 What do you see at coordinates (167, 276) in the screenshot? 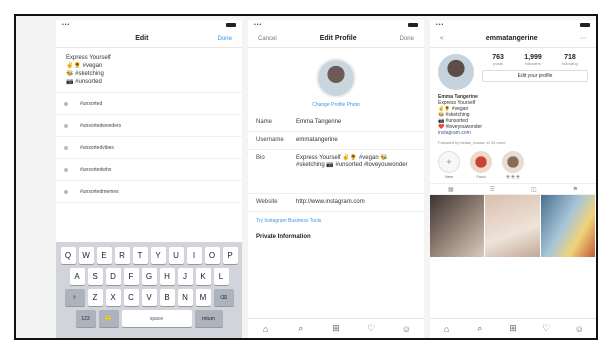
I see `key-5: H` at bounding box center [167, 276].